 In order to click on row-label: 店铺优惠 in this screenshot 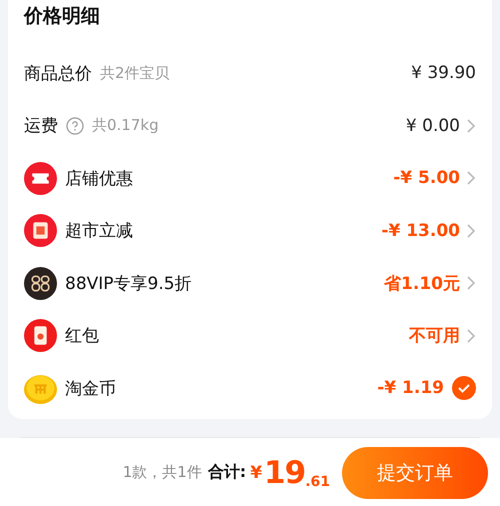, I will do `click(99, 179)`.